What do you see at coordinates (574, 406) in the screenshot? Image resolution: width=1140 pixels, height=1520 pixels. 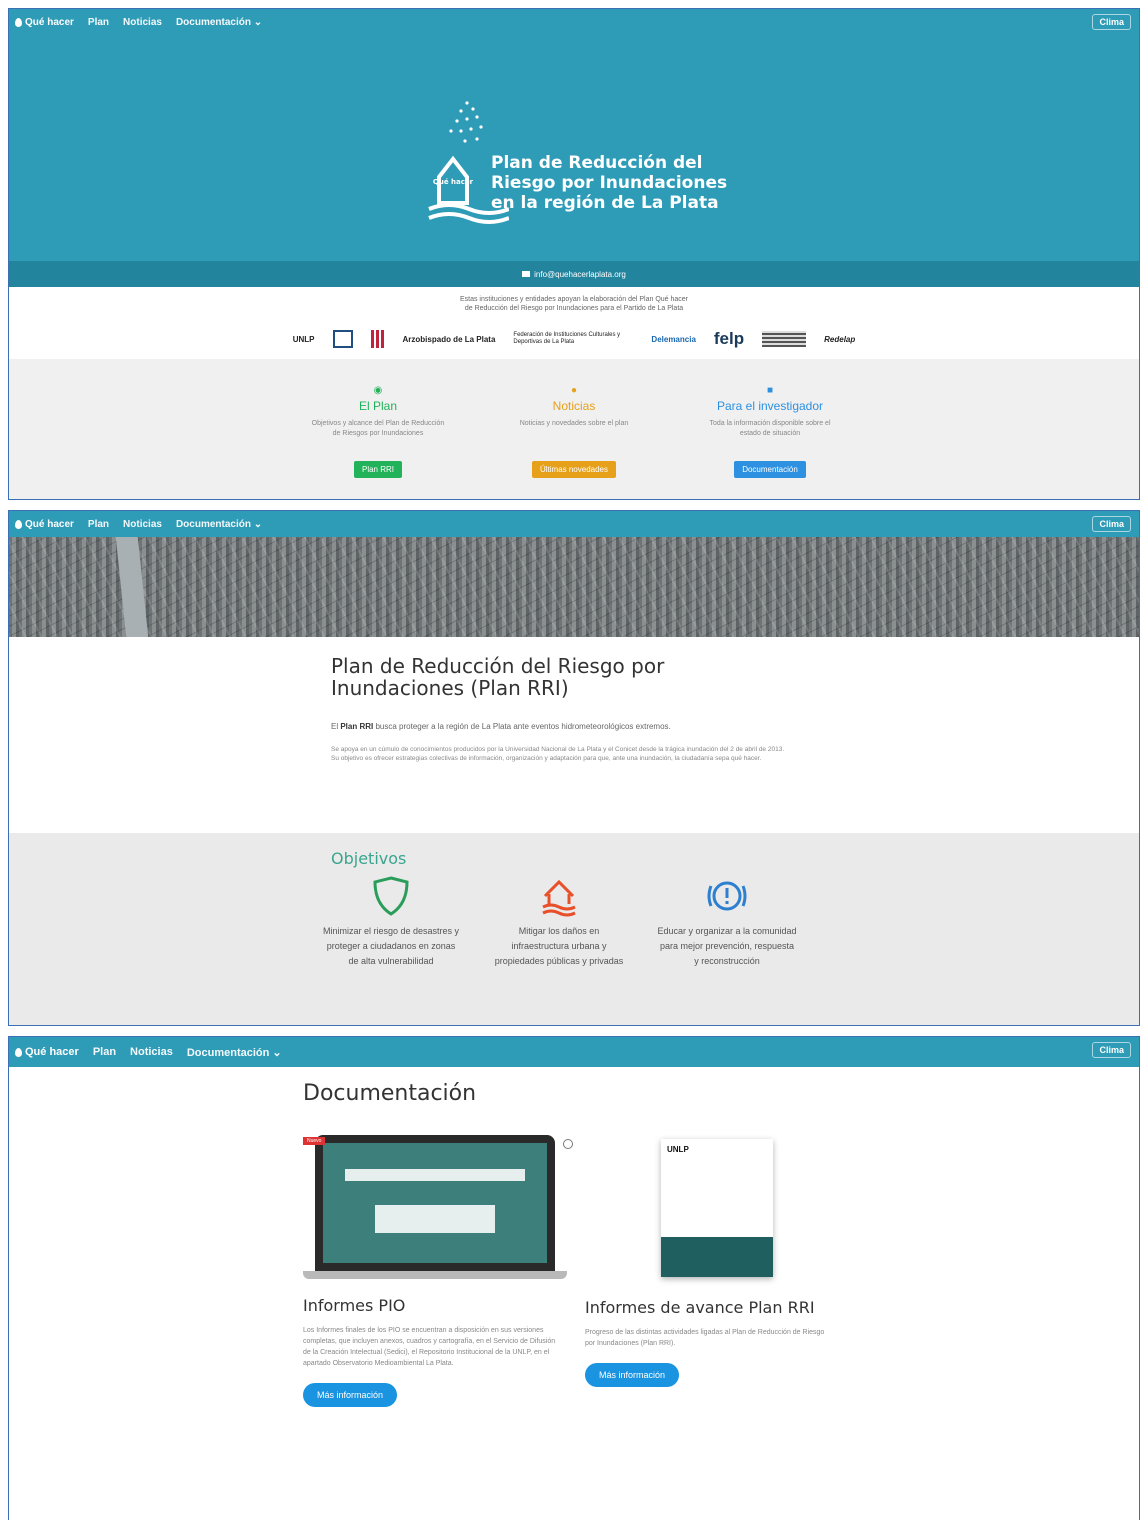 I see `card-title: Noticias` at bounding box center [574, 406].